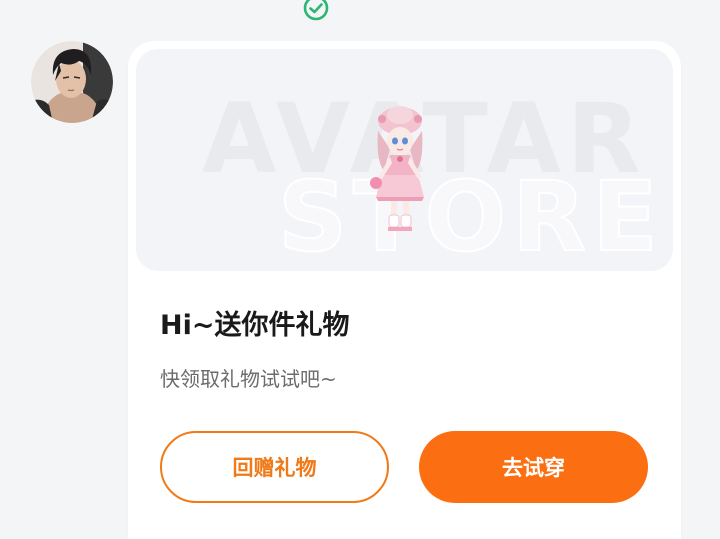 This screenshot has width=720, height=539. I want to click on gift-subtitle: 快领取礼物试试吧~, so click(248, 379).